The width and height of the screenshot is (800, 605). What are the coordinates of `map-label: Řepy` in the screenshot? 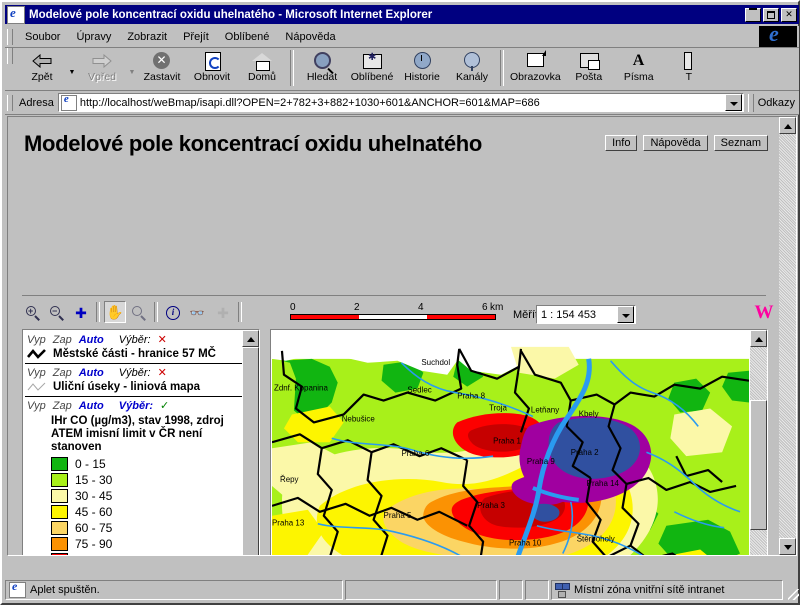 It's located at (289, 479).